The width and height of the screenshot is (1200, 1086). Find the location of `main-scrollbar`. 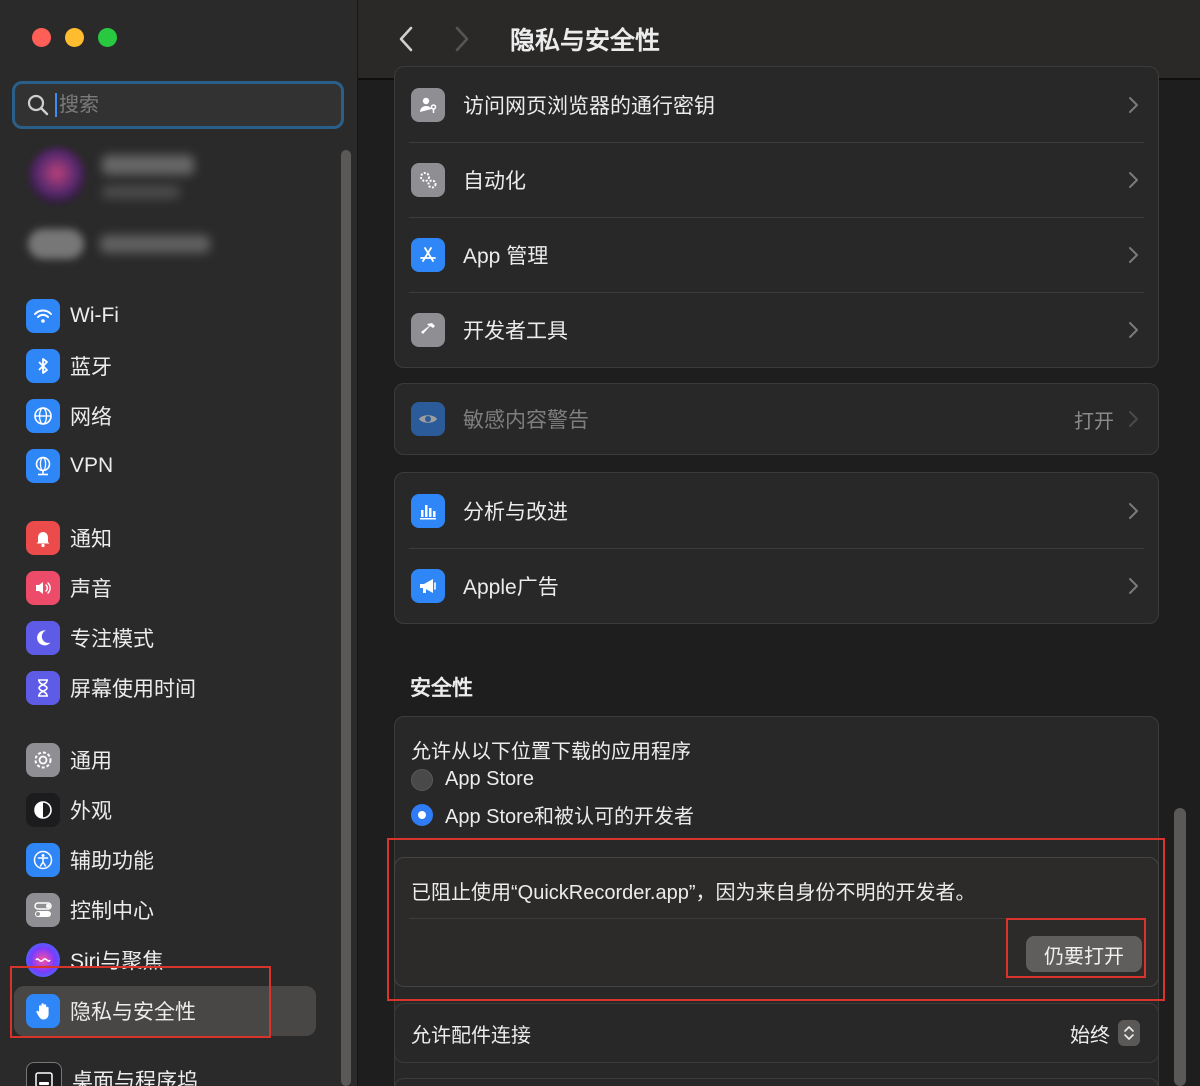

main-scrollbar is located at coordinates (1180, 947).